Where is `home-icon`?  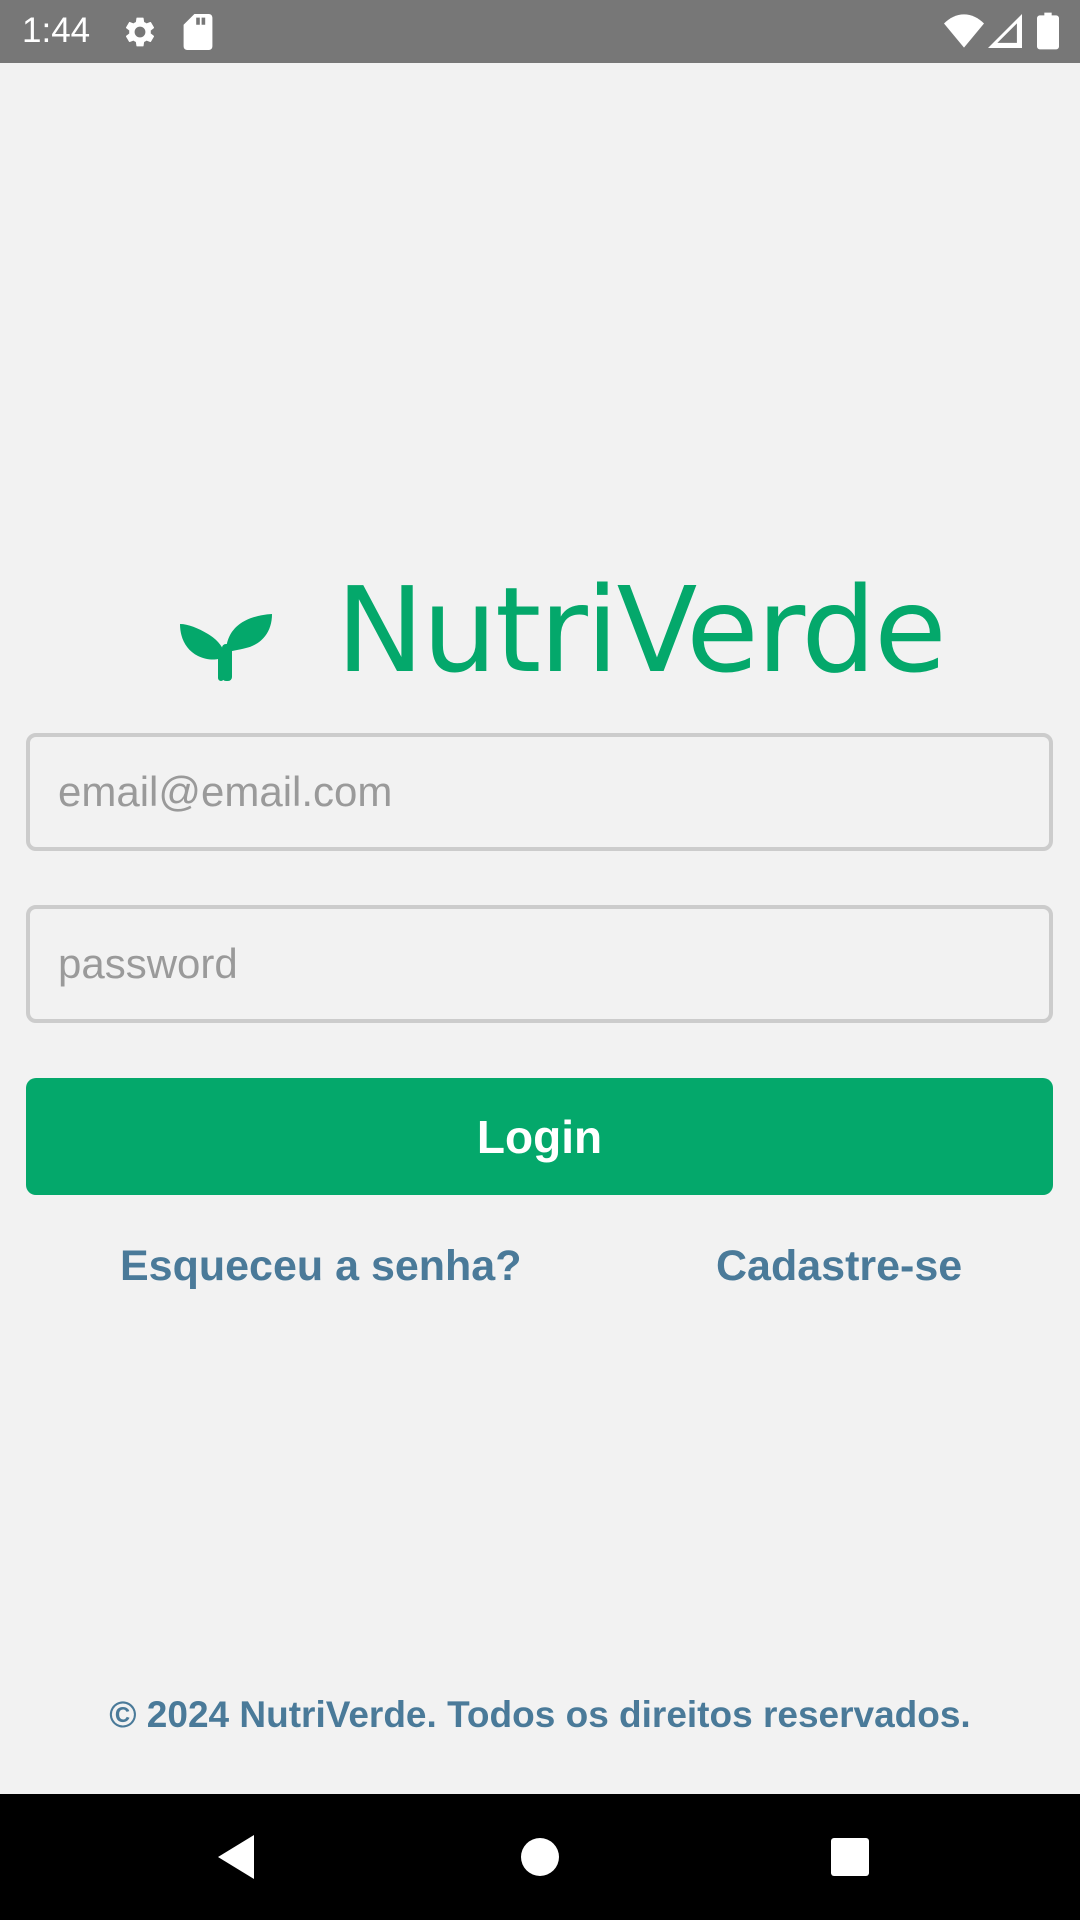 home-icon is located at coordinates (540, 1857).